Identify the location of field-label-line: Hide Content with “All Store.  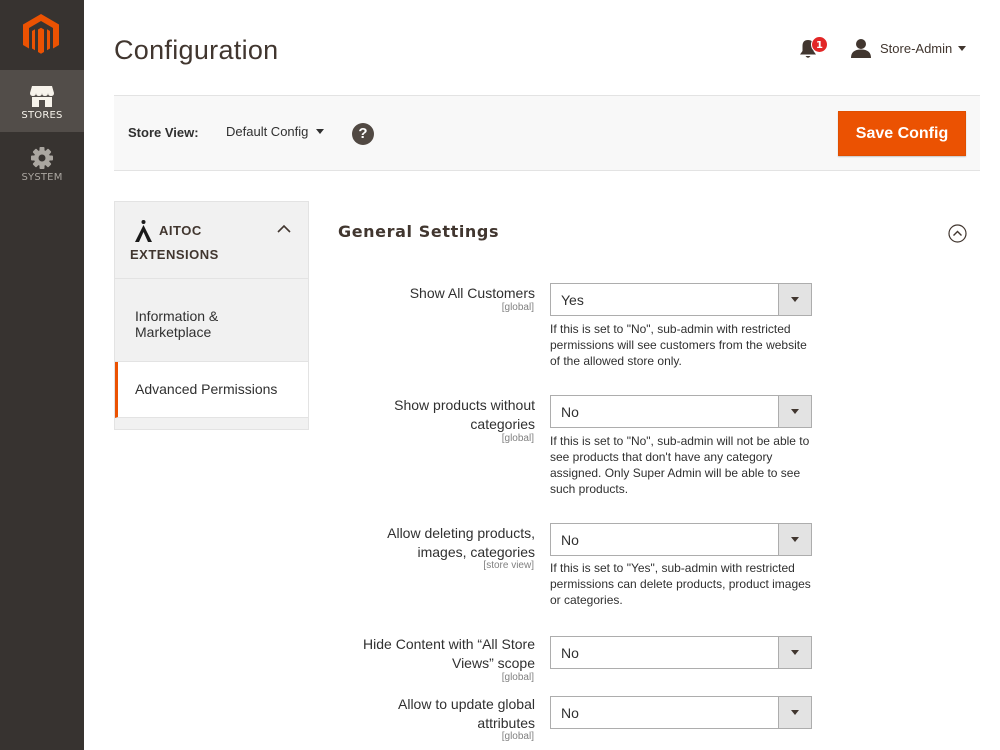
(449, 644).